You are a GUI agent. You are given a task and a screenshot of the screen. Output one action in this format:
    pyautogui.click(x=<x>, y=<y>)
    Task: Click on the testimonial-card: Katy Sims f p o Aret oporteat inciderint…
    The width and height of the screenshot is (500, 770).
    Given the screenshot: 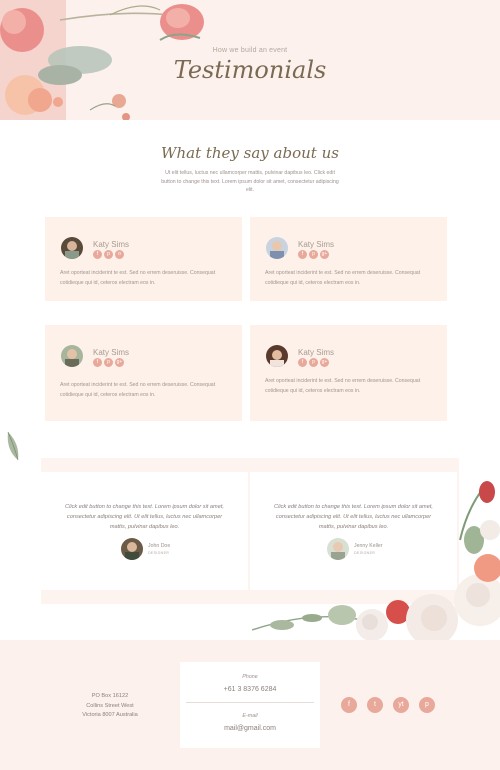 What is the action you would take?
    pyautogui.click(x=143, y=259)
    